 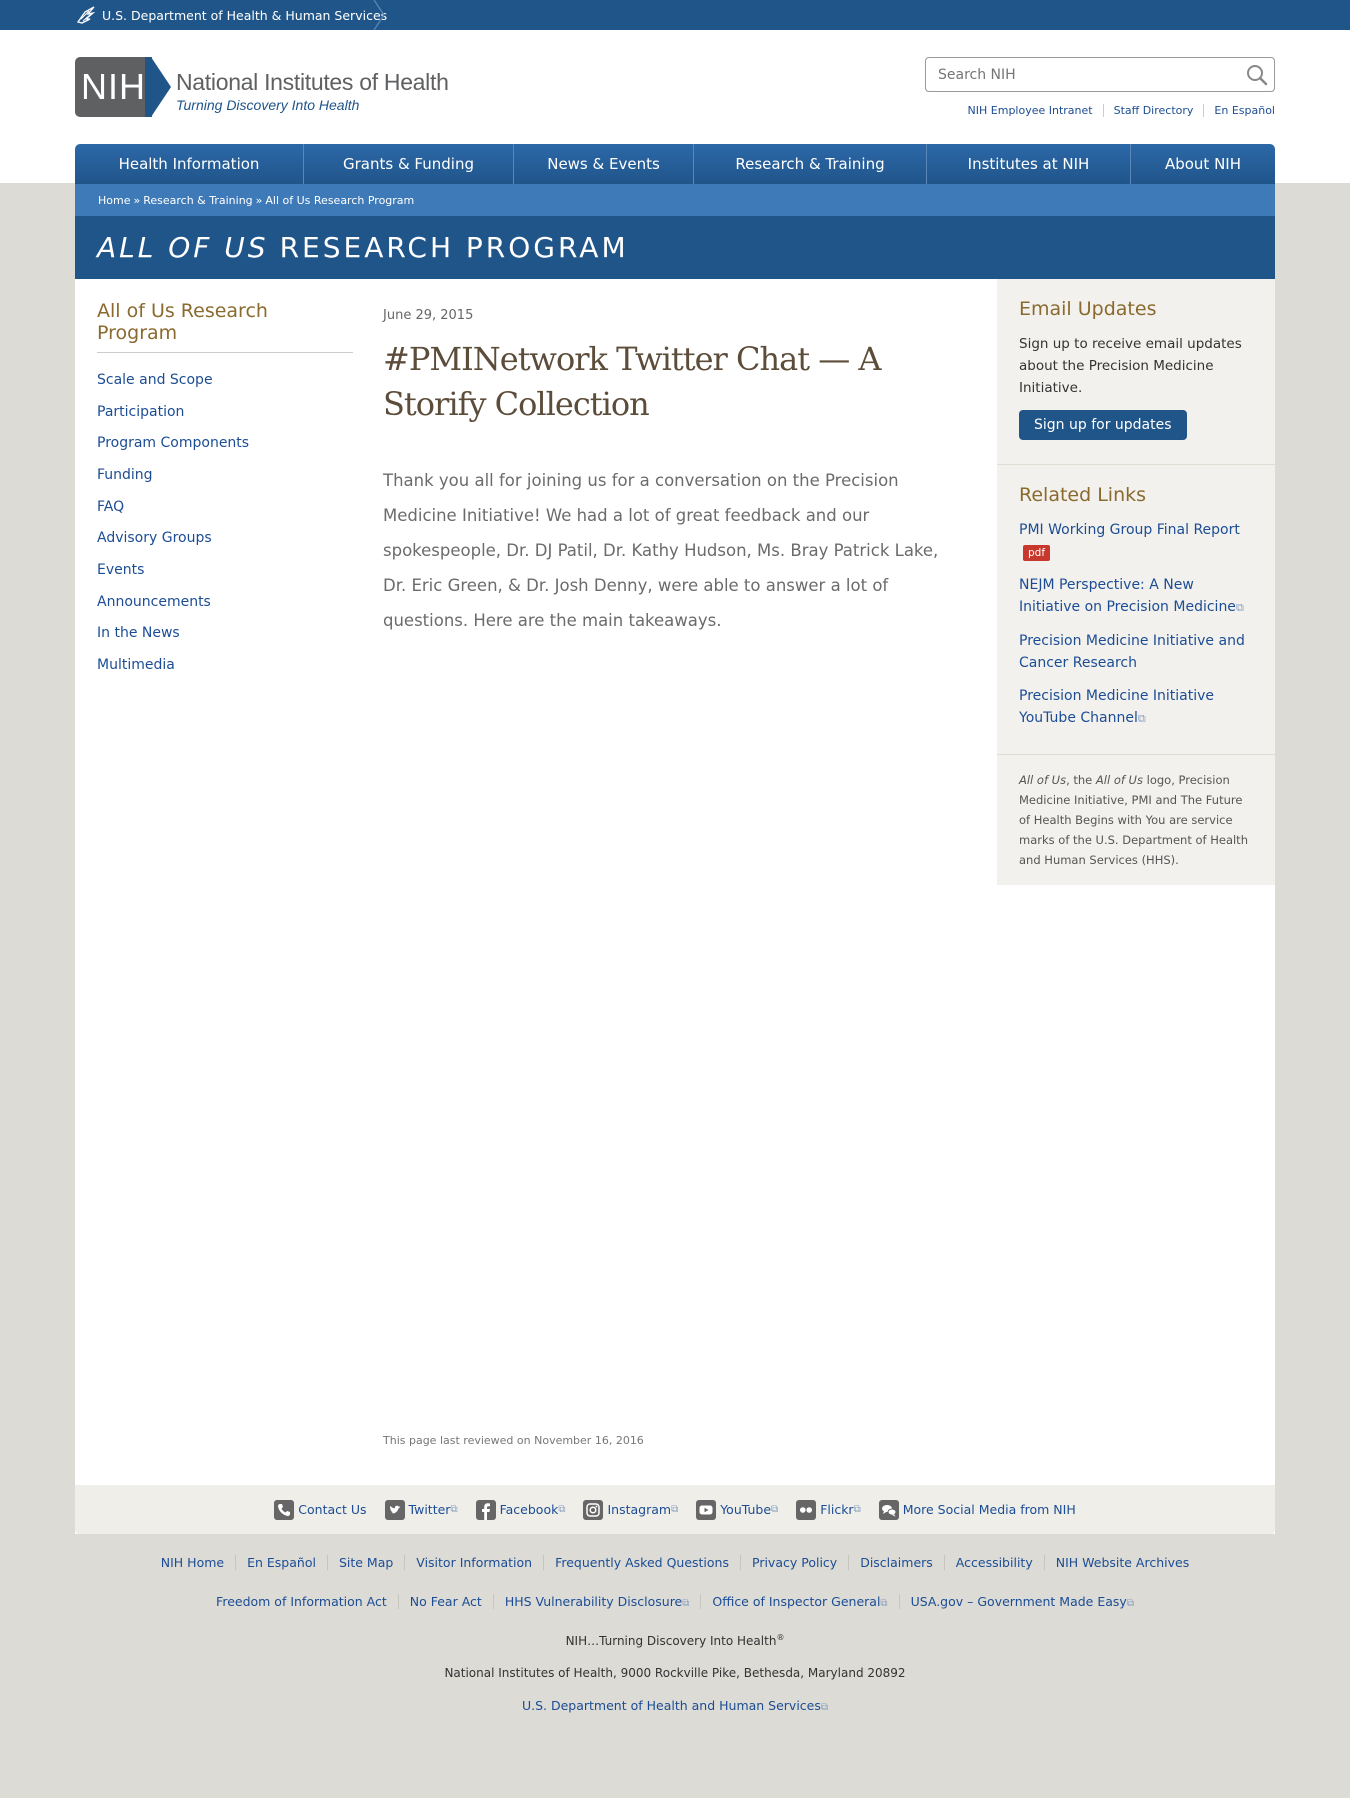 What do you see at coordinates (281, 1562) in the screenshot?
I see `footer-en-espanol: En Español` at bounding box center [281, 1562].